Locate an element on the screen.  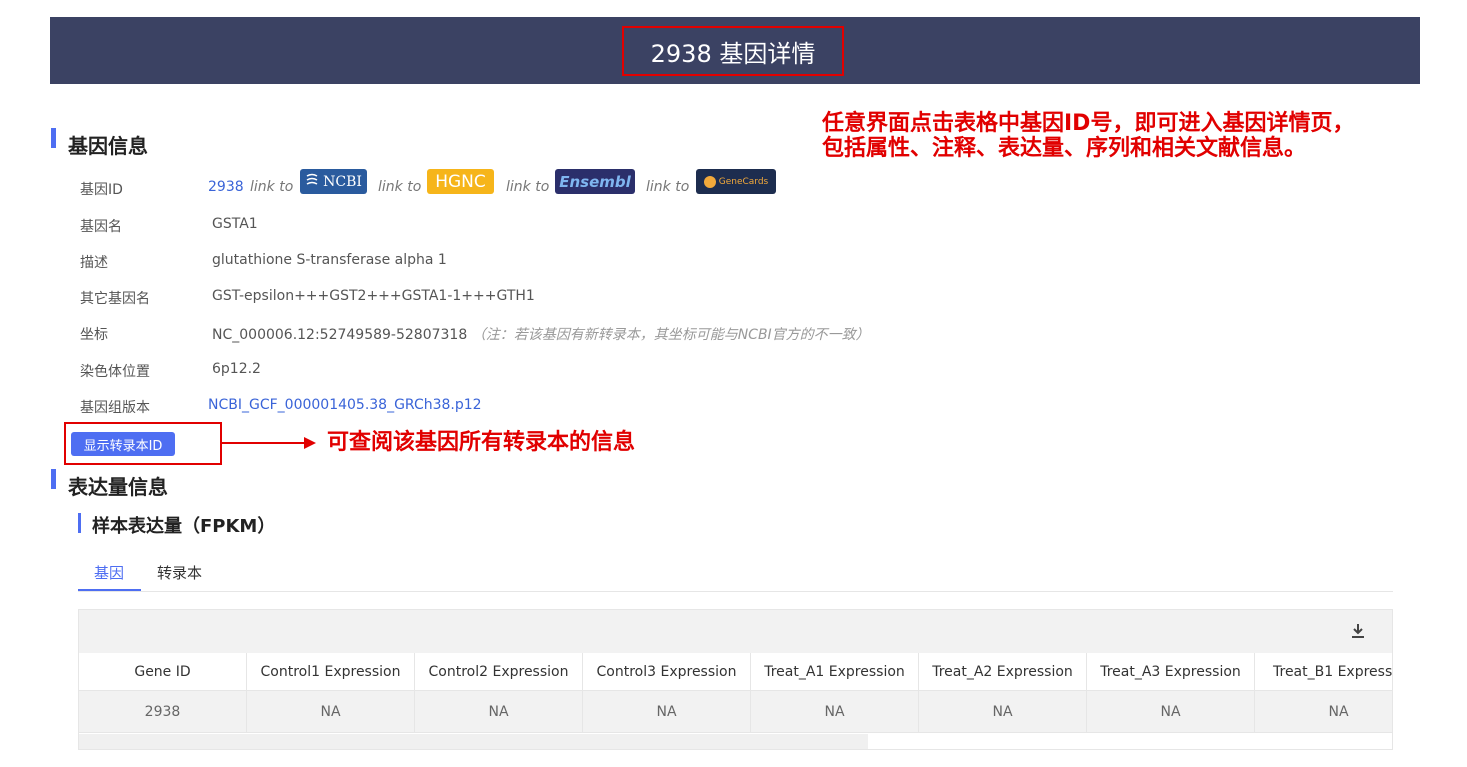
horizontal-scrollbar is located at coordinates (735, 741).